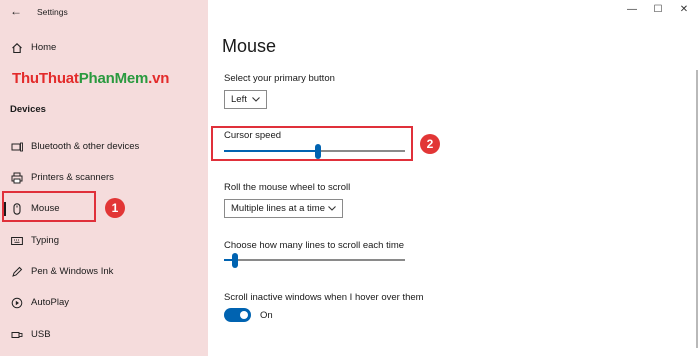  Describe the element at coordinates (45, 240) in the screenshot. I see `sidebar-item-label: Typing` at that location.